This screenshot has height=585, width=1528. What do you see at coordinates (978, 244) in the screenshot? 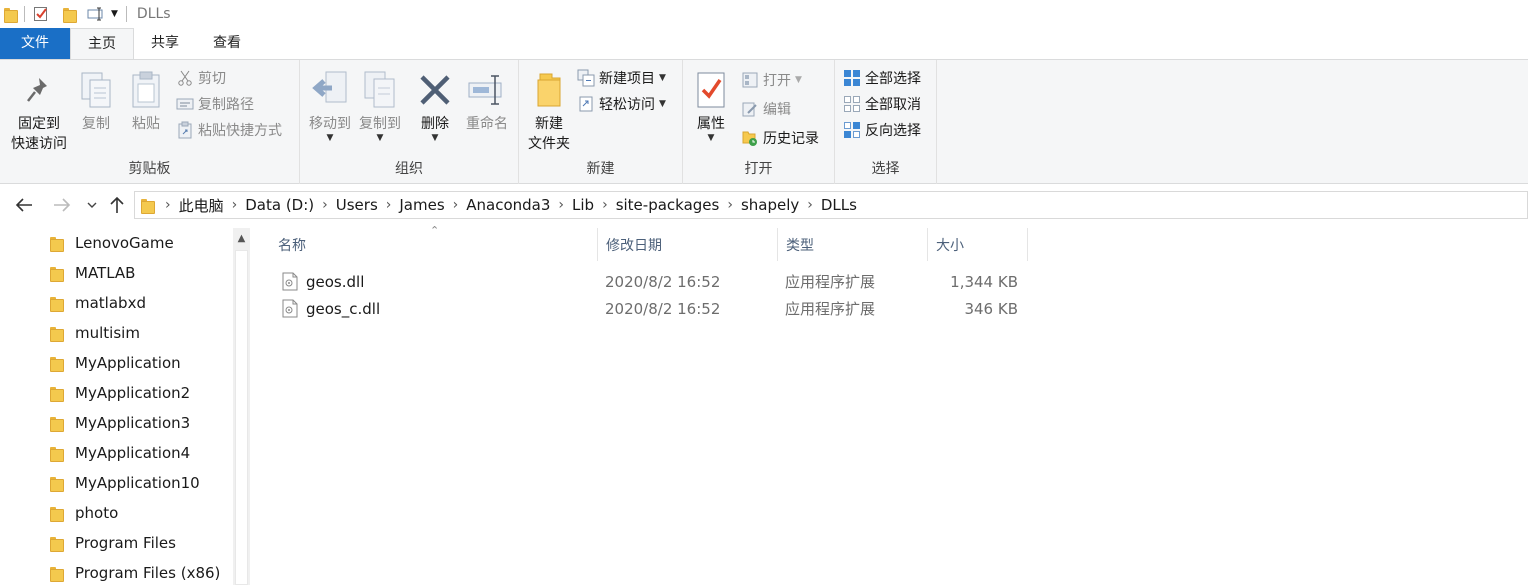
I see `column-header-size: 大小` at bounding box center [978, 244].